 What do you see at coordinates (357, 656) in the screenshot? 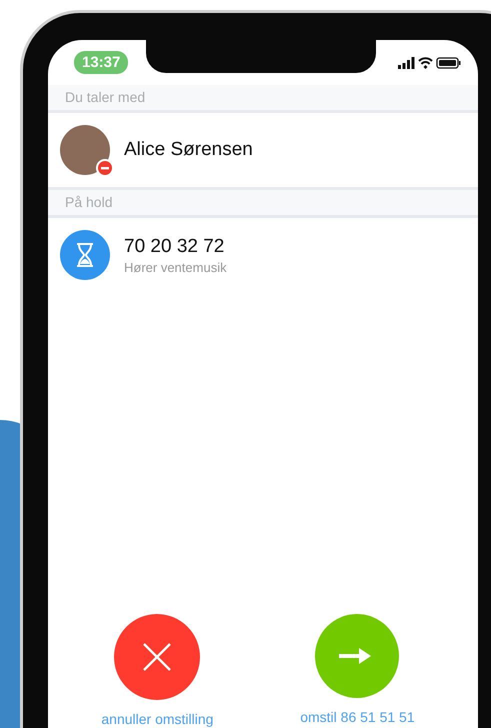
I see `arrow-right-icon` at bounding box center [357, 656].